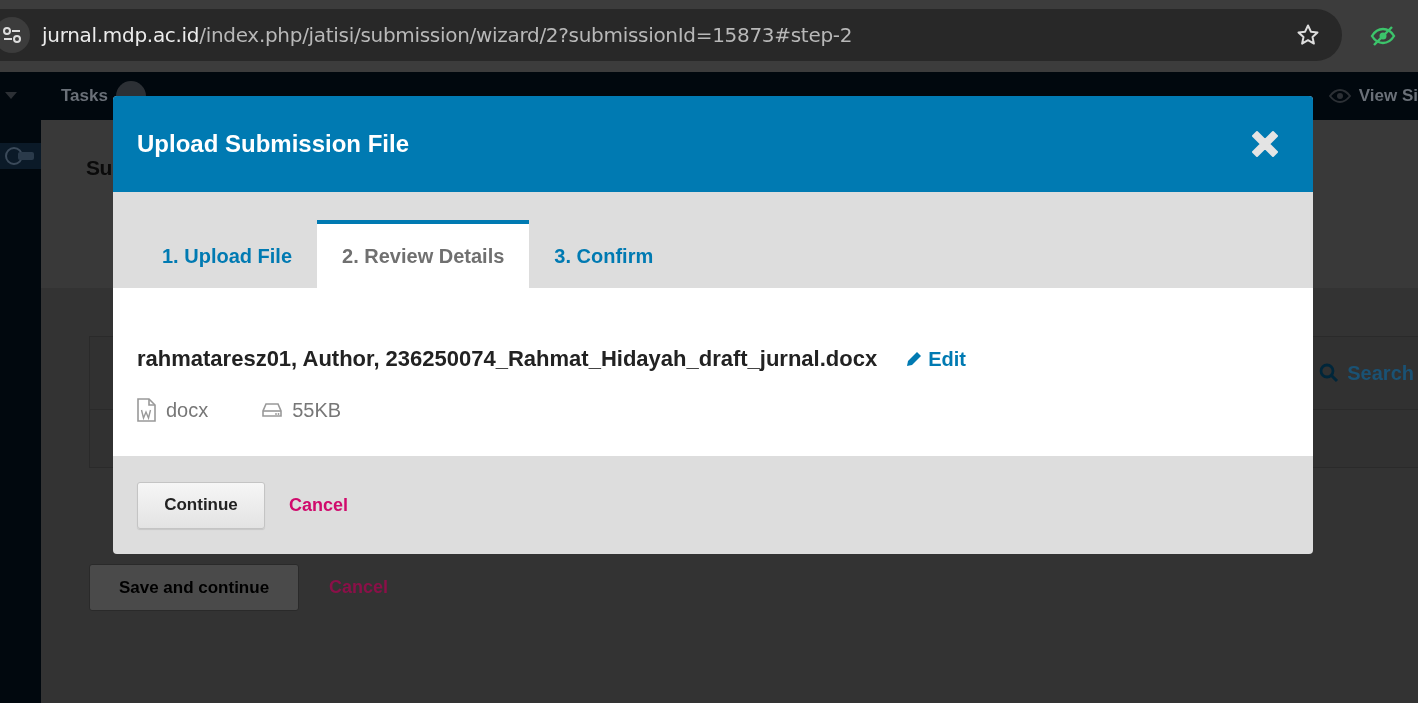 This screenshot has height=703, width=1418. What do you see at coordinates (187, 410) in the screenshot?
I see `file-type: docx` at bounding box center [187, 410].